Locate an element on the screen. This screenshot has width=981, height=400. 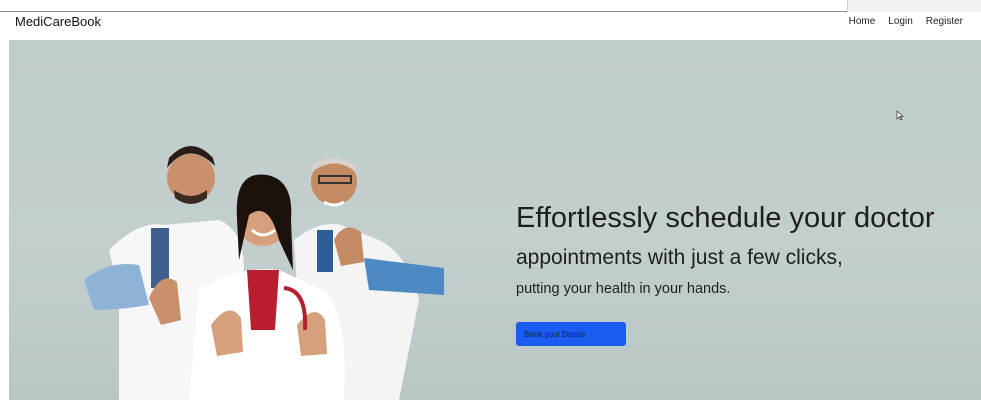
hero-tagline: putting your health in your hands. is located at coordinates (623, 289).